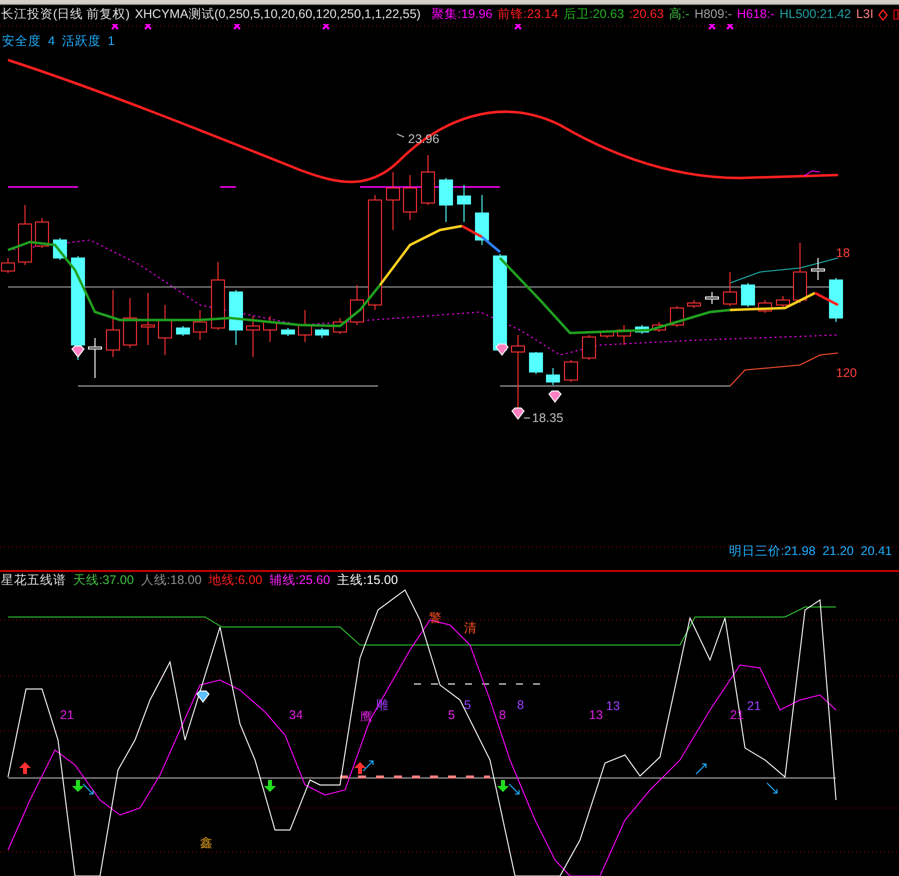 This screenshot has width=899, height=876. I want to click on indicator-value: HL500:21.42, so click(816, 15).